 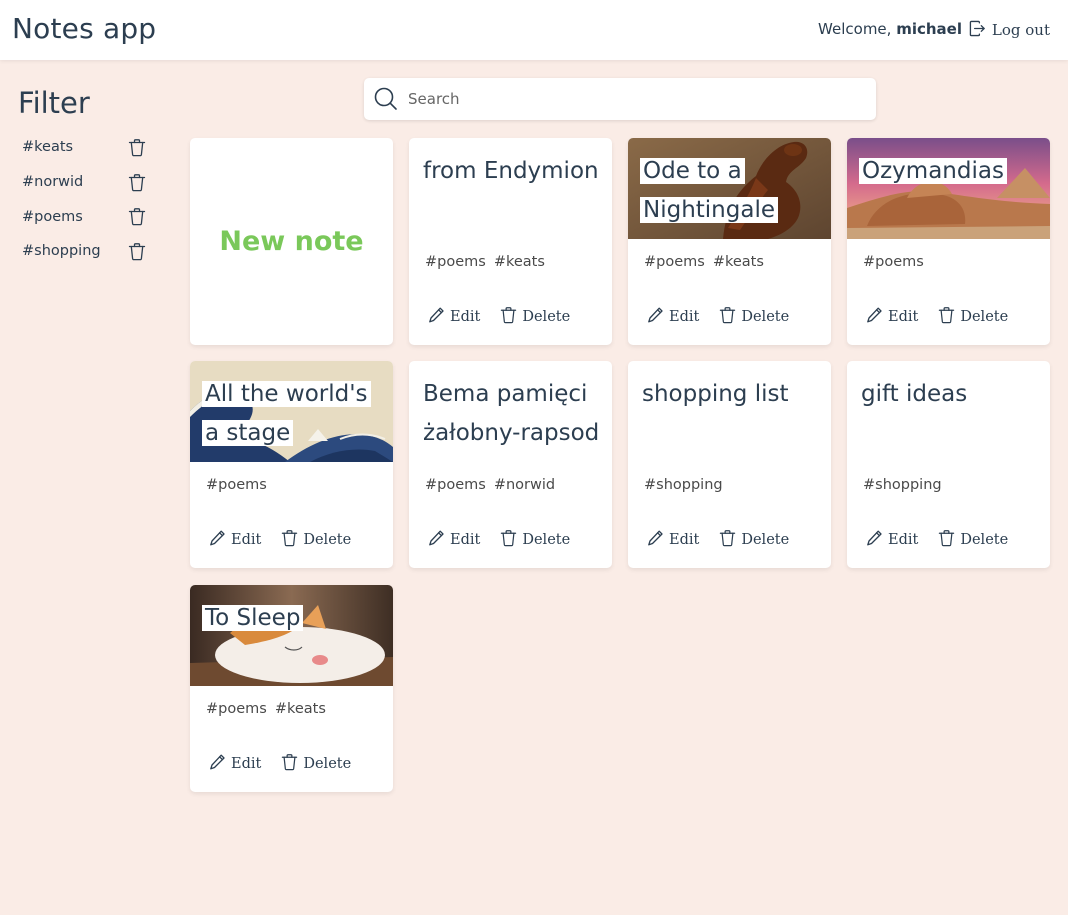 I want to click on note-title-text: Ode to a Nightingale, so click(x=709, y=190).